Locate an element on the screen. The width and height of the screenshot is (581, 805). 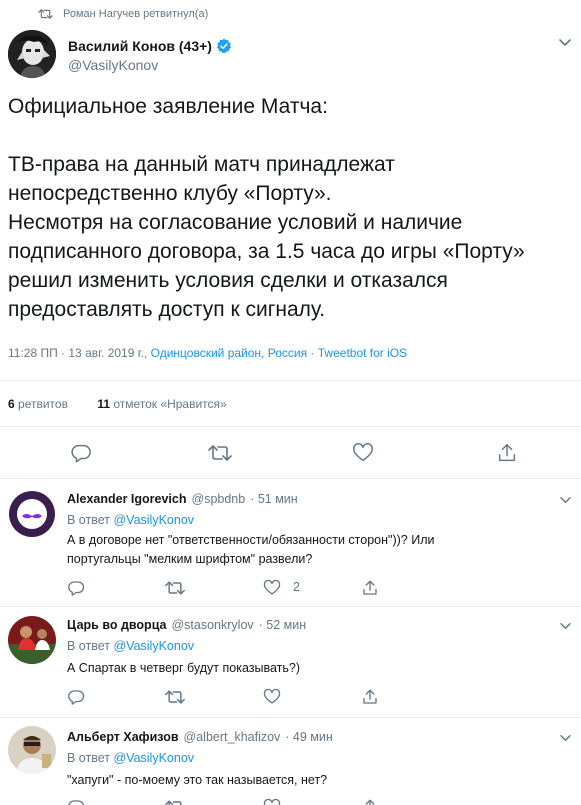
author-name-text: Василий Конов (43+) is located at coordinates (140, 46).